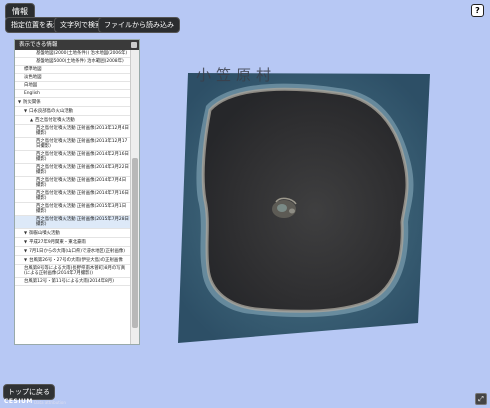 The height and width of the screenshot is (408, 490). I want to click on fullscreen-icon: ⤢, so click(481, 399).